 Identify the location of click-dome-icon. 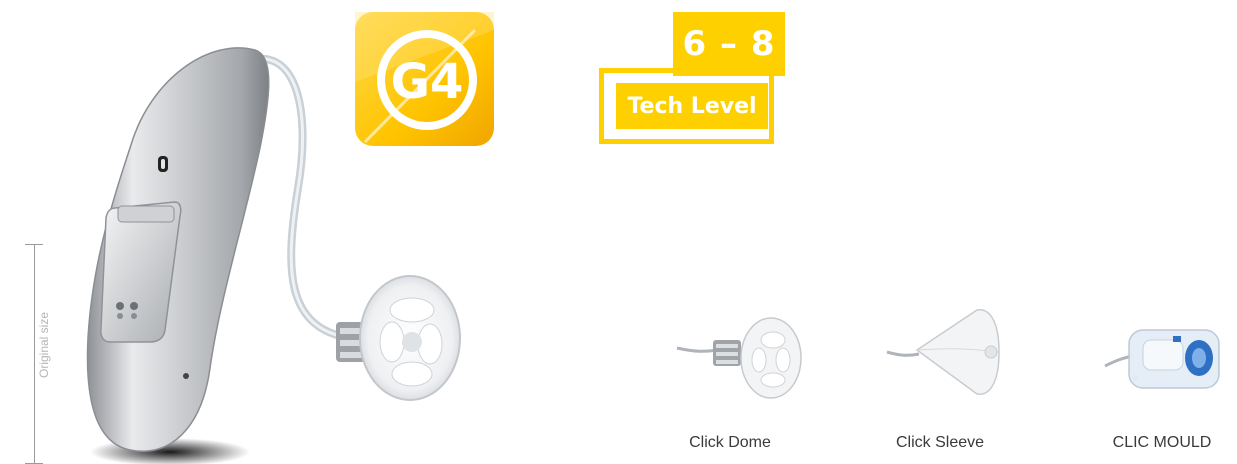
(739, 358).